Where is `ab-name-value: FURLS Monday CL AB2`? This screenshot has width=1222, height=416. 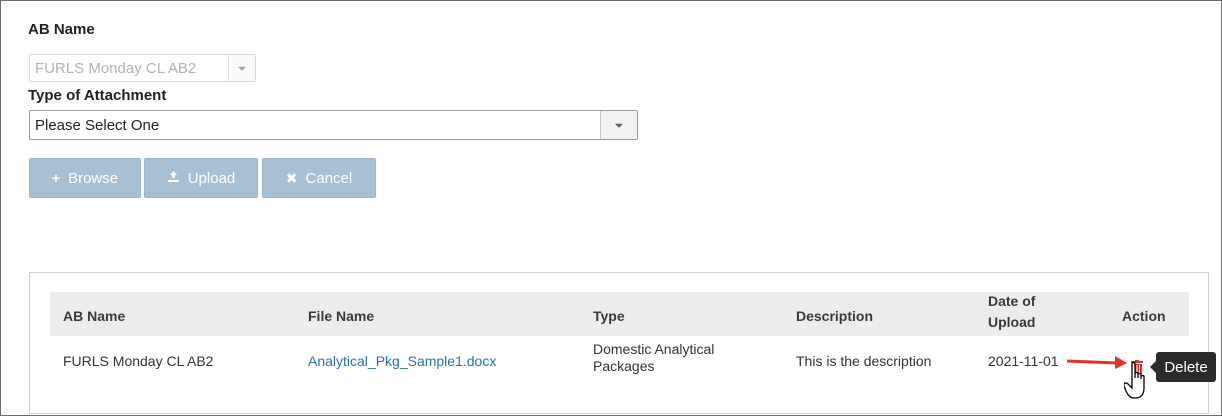
ab-name-value: FURLS Monday CL AB2 is located at coordinates (116, 68).